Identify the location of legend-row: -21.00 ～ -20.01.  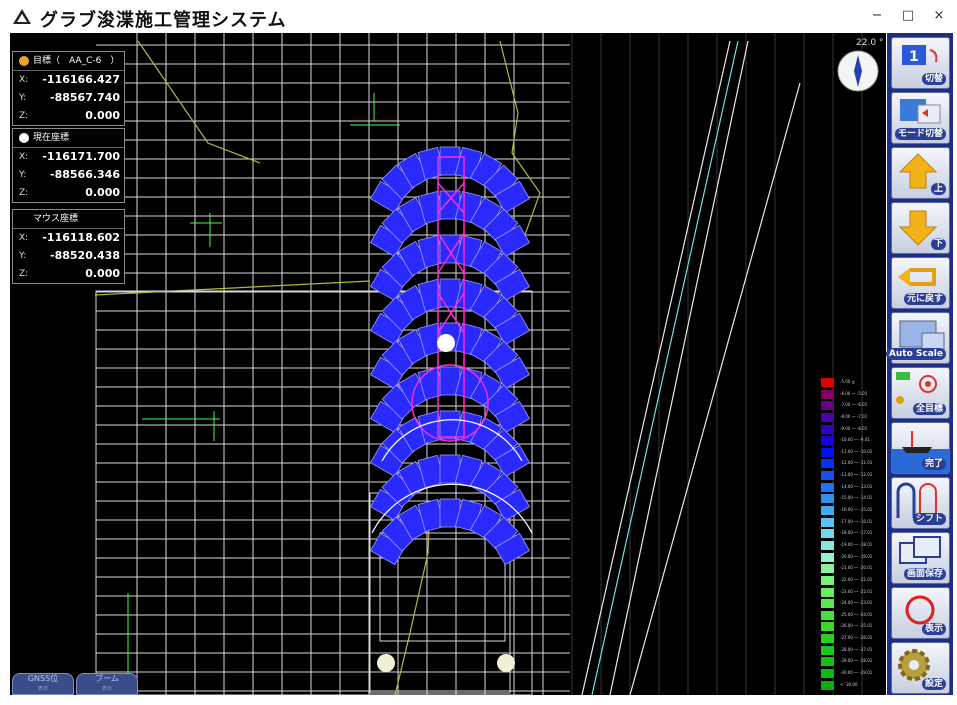
(850, 569).